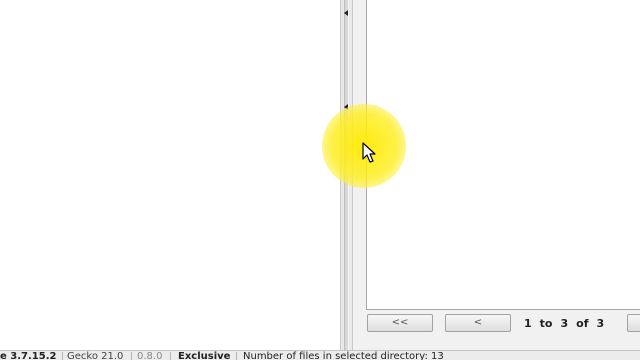 The height and width of the screenshot is (360, 640). I want to click on page-range-to-label: to, so click(546, 323).